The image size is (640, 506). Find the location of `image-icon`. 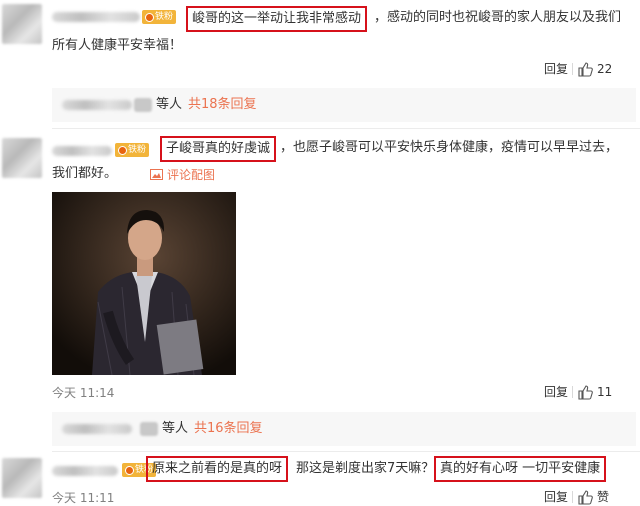

image-icon is located at coordinates (156, 174).